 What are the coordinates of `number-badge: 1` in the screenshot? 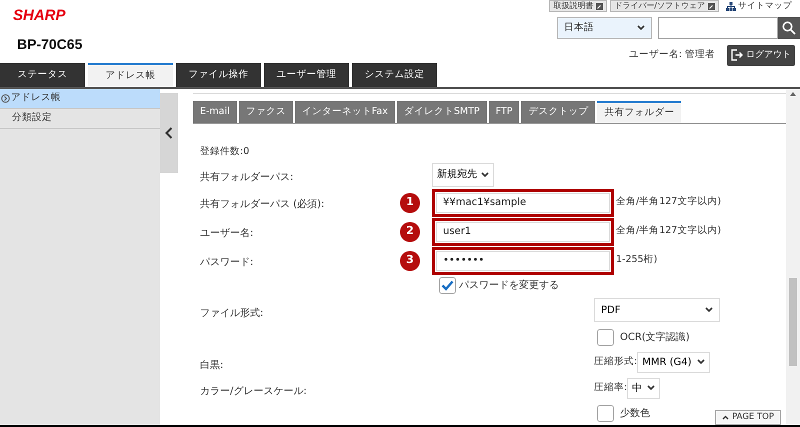 It's located at (410, 202).